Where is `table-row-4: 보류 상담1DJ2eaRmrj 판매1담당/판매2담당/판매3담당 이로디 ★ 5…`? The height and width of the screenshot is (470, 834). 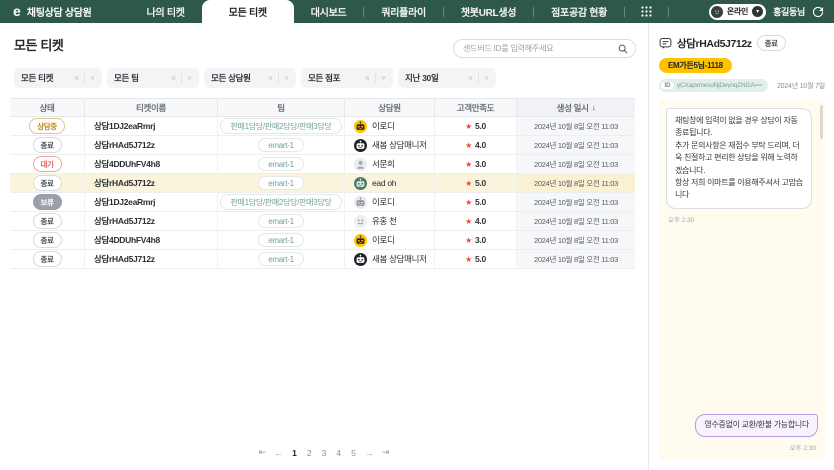
table-row-4: 보류 상담1DJ2eaRmrj 판매1담당/판매2담당/판매3담당 이로디 ★ 5… is located at coordinates (322, 202).